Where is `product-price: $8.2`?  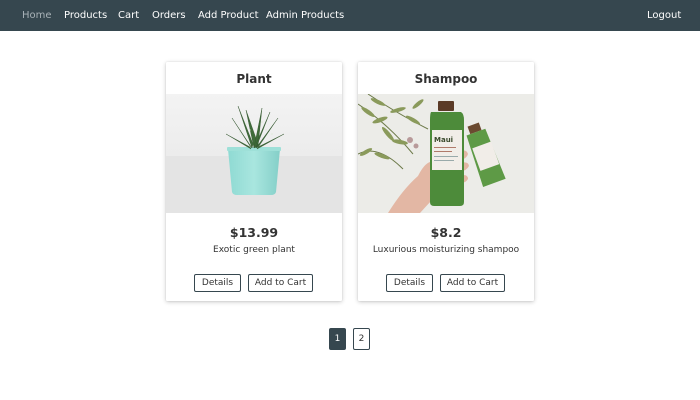
product-price: $8.2 is located at coordinates (446, 232).